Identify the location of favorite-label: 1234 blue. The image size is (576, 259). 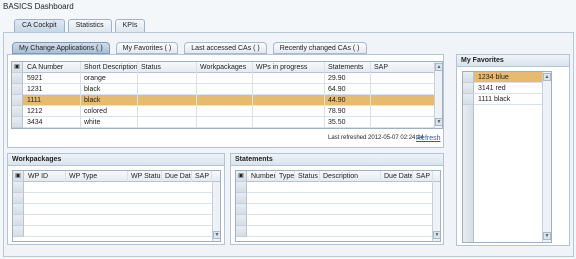
(493, 77).